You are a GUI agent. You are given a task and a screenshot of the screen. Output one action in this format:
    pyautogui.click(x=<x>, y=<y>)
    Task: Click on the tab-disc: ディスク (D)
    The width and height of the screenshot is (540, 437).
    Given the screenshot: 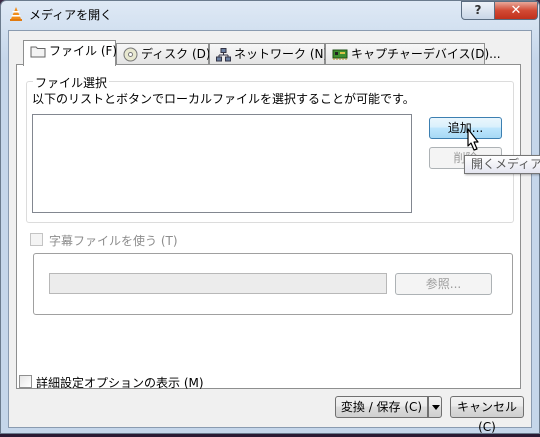 What is the action you would take?
    pyautogui.click(x=163, y=54)
    